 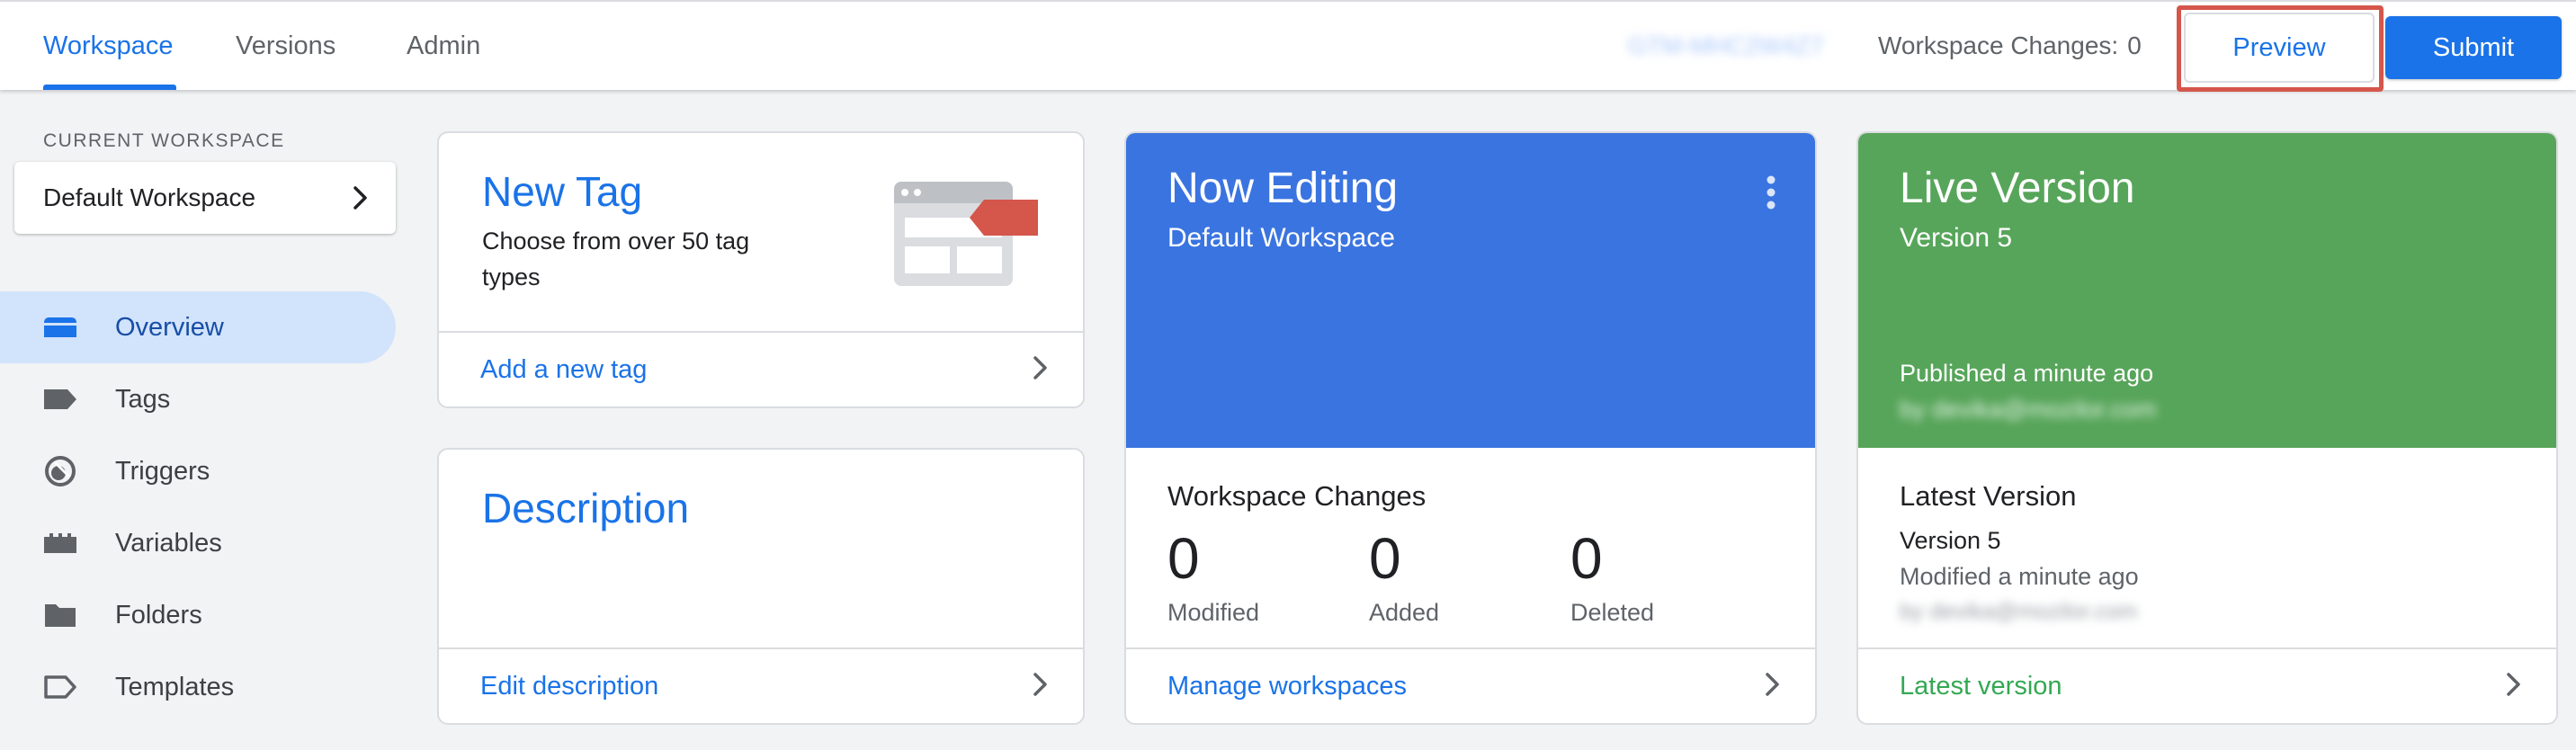 I want to click on current-workspace-label: CURRENT WORKSPACE, so click(x=164, y=140).